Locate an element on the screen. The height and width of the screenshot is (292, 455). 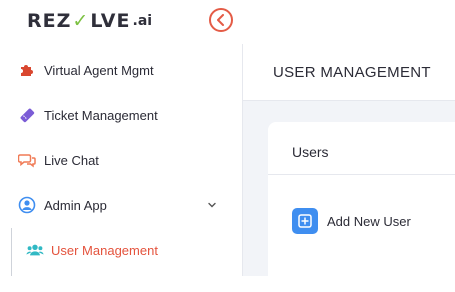
sidebar-item-user-management: User Management is located at coordinates (121, 250).